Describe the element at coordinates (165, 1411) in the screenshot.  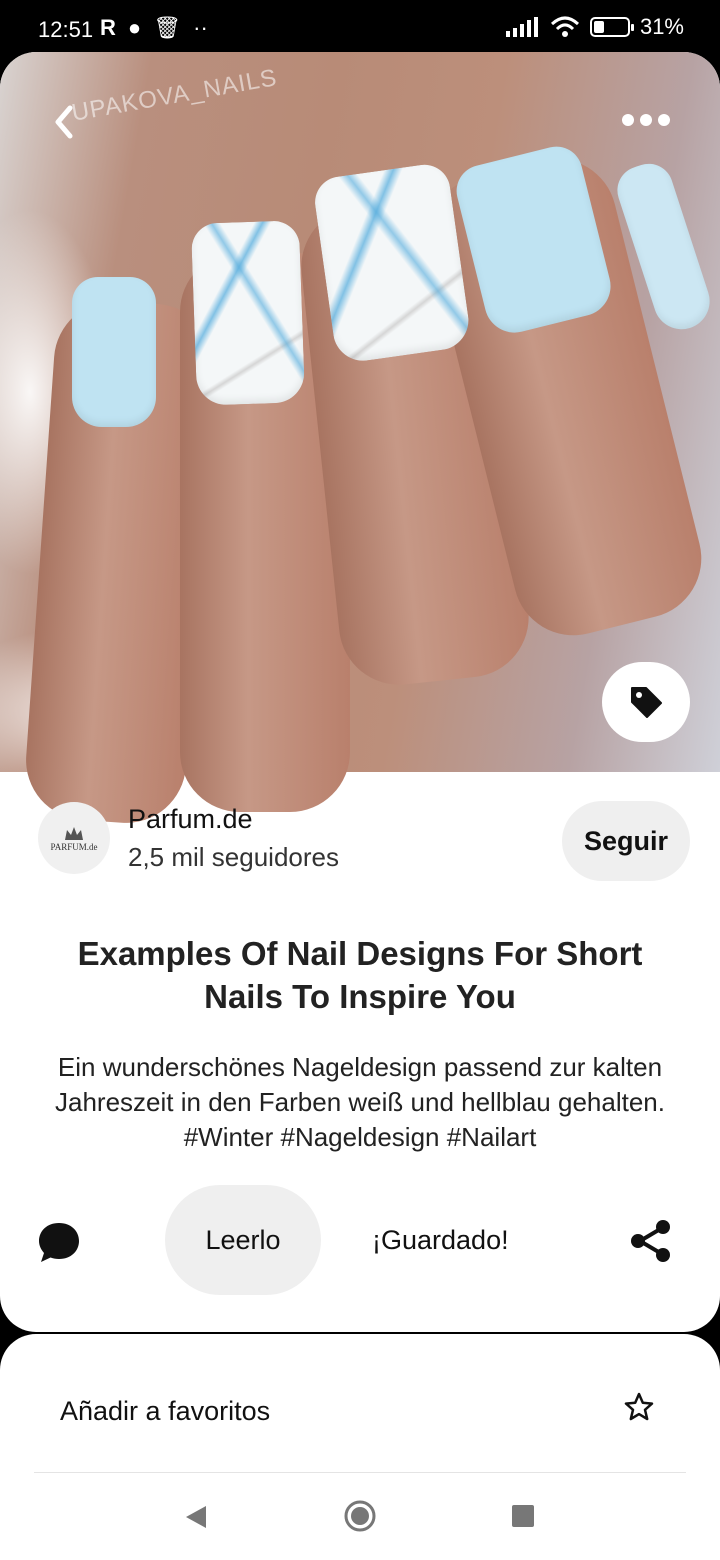
I see `add-to-favorites-label: Añadir a favoritos` at that location.